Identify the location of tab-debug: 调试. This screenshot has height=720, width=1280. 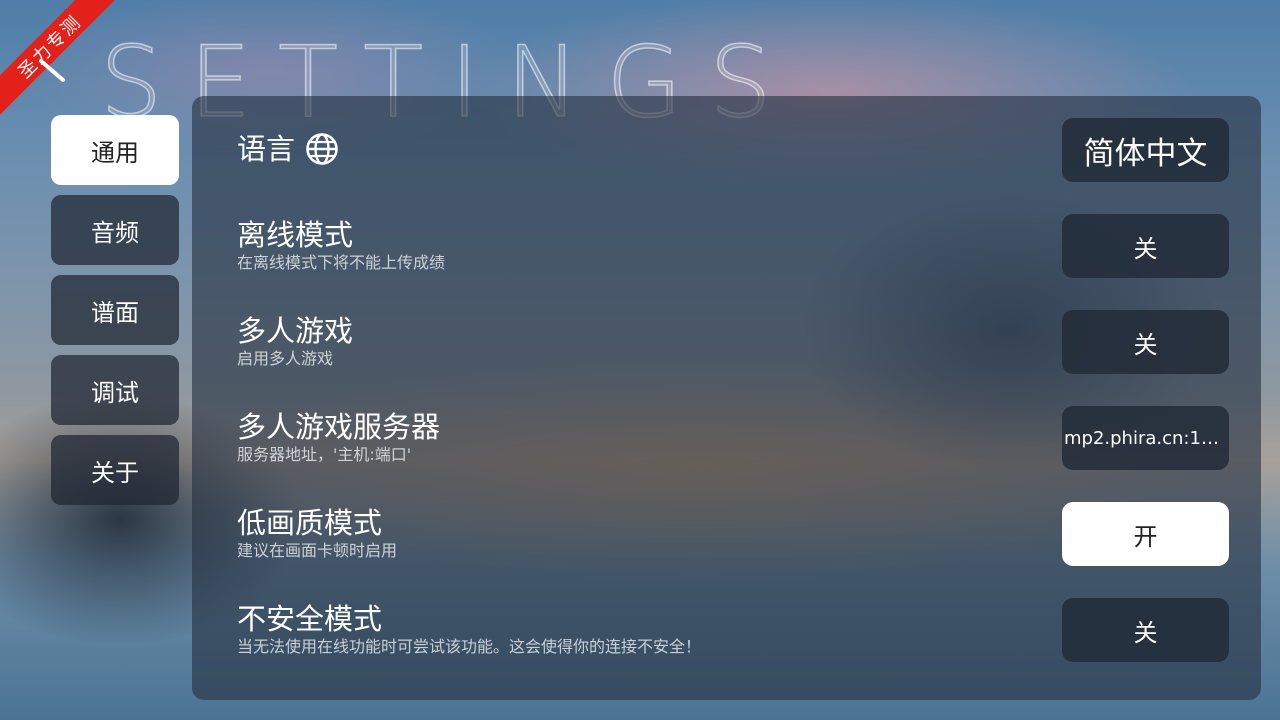
(115, 390).